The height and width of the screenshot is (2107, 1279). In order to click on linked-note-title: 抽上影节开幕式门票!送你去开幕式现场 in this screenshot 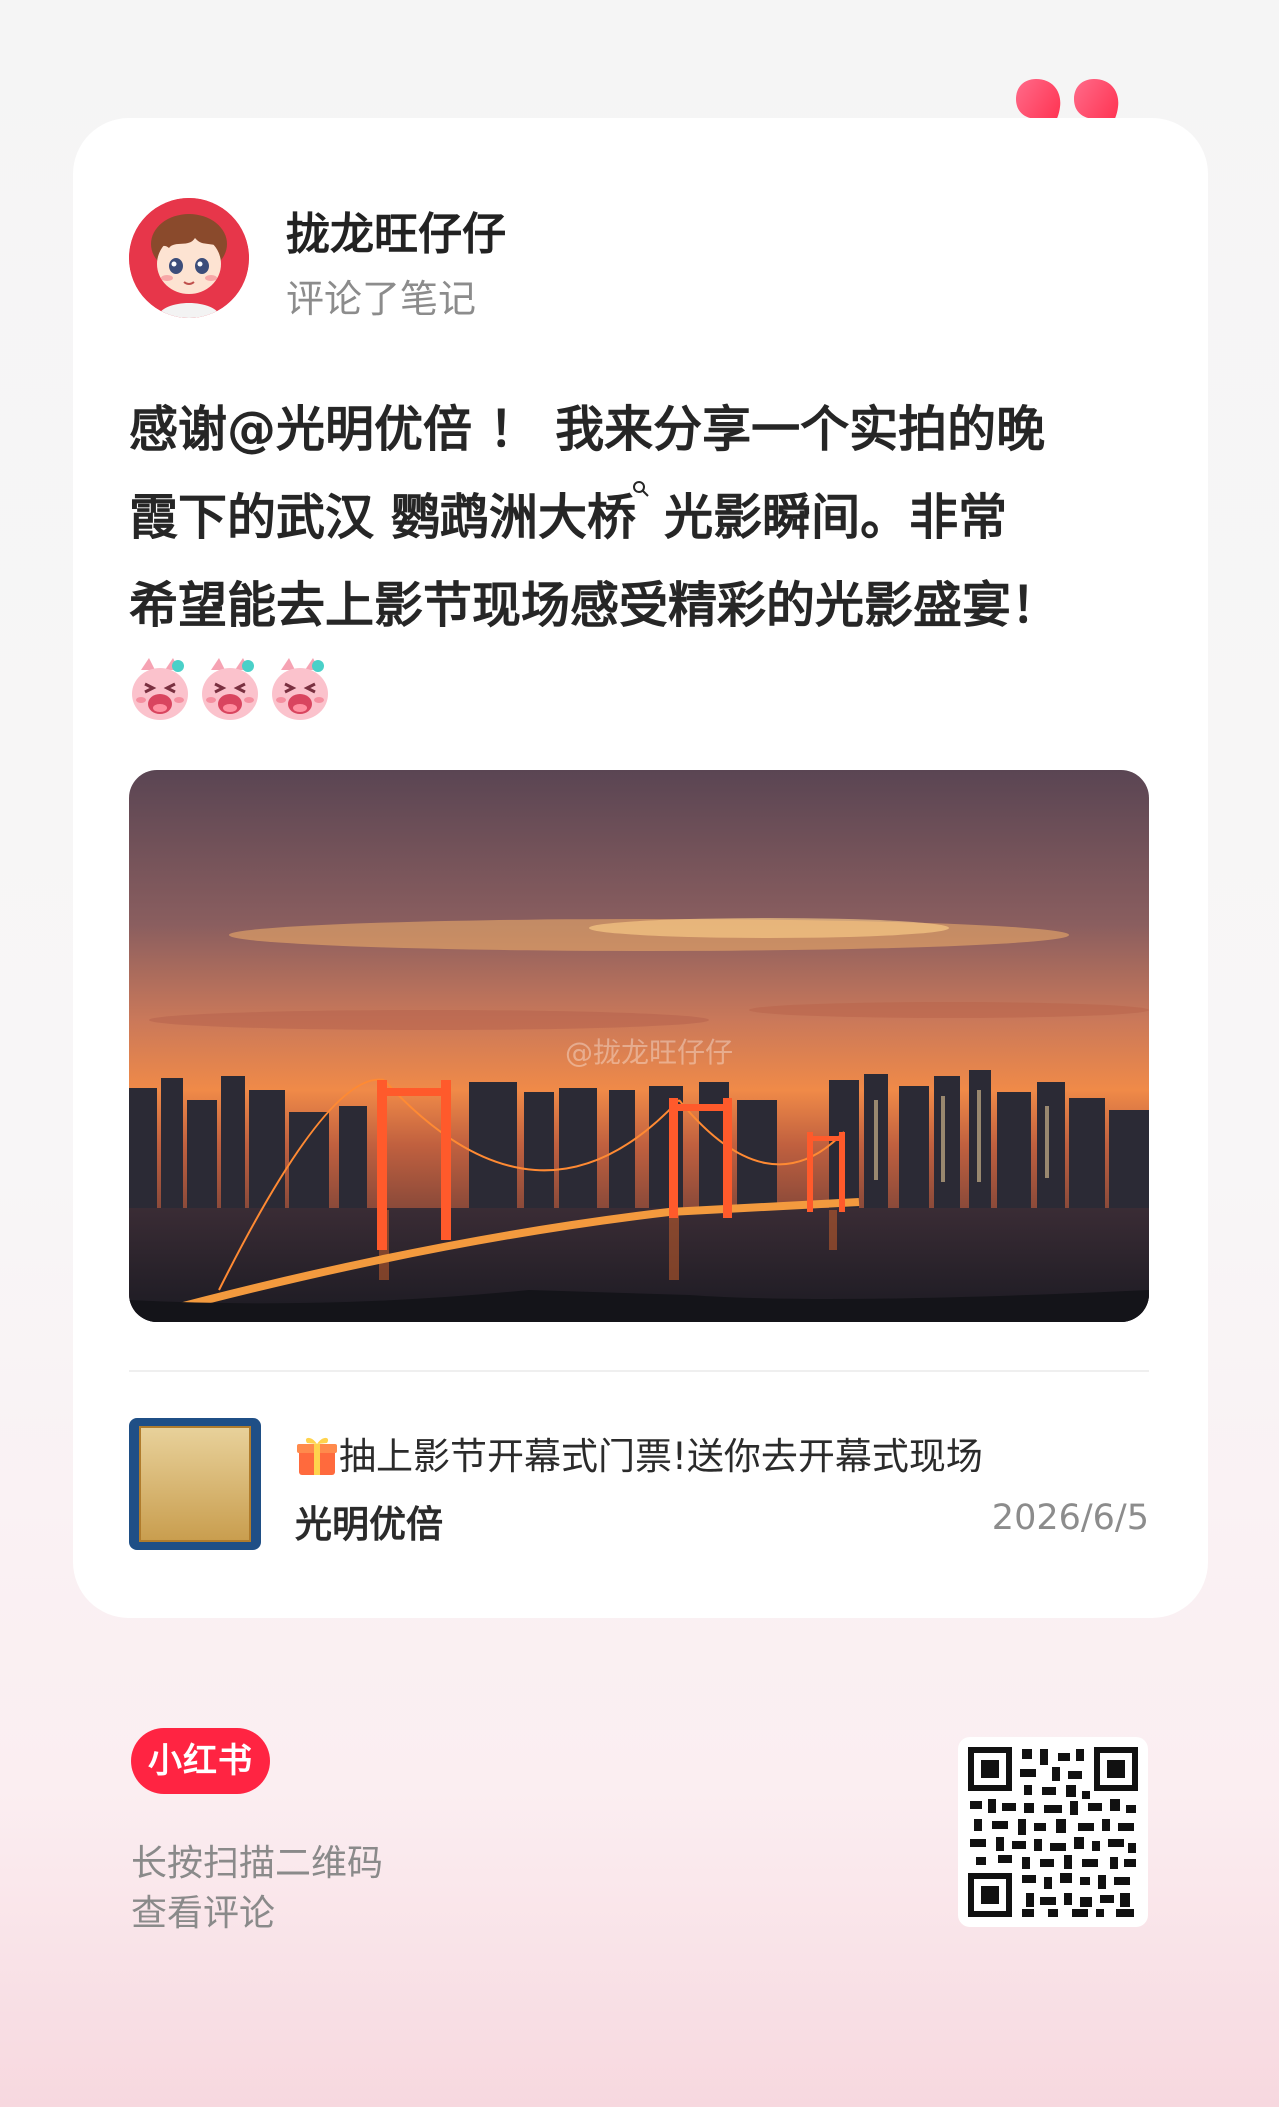, I will do `click(639, 1453)`.